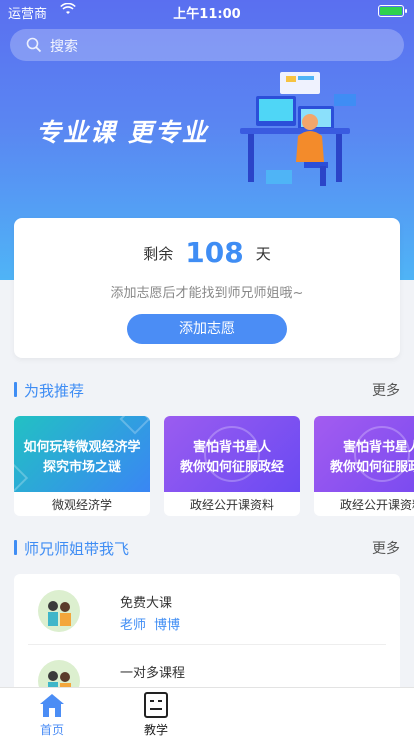 The width and height of the screenshot is (414, 736). I want to click on remaining-prefix: 剩余, so click(158, 254).